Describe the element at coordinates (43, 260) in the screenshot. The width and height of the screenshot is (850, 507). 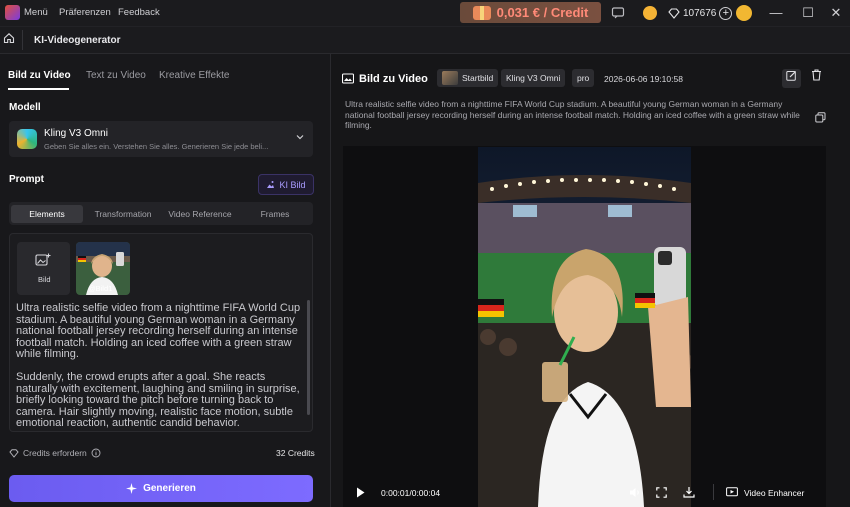
I see `add-image-icon` at that location.